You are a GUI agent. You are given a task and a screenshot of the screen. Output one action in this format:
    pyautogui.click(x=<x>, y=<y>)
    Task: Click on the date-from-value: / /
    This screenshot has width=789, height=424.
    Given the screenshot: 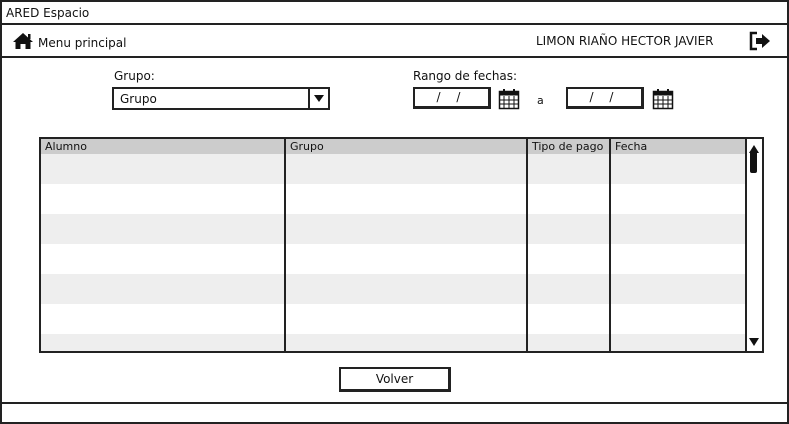 What is the action you would take?
    pyautogui.click(x=451, y=97)
    